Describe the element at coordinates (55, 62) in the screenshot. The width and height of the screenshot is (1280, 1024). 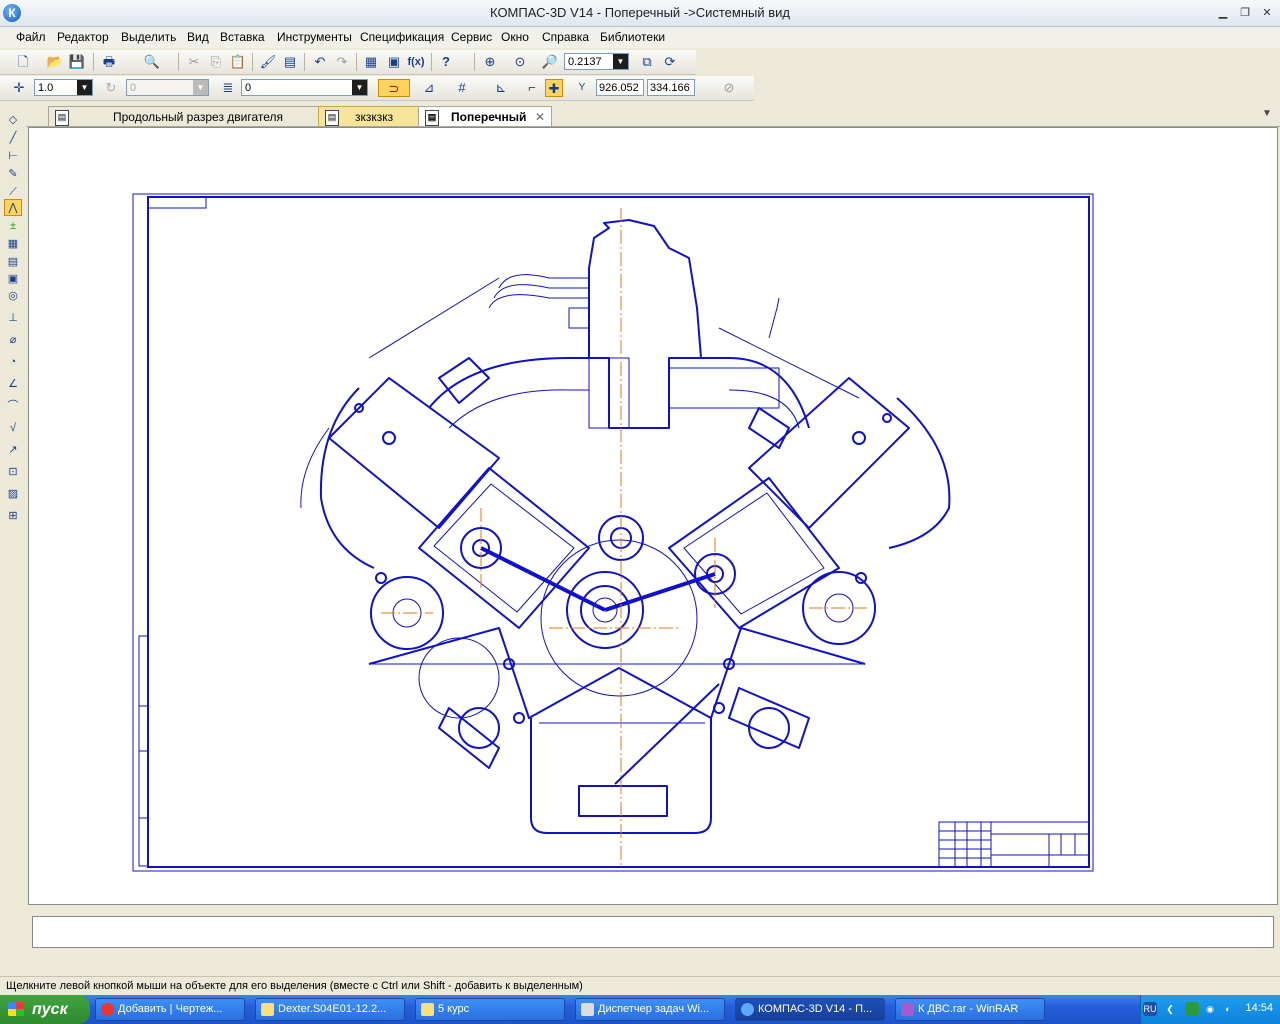
I see `open-folder-icon: 📂` at that location.